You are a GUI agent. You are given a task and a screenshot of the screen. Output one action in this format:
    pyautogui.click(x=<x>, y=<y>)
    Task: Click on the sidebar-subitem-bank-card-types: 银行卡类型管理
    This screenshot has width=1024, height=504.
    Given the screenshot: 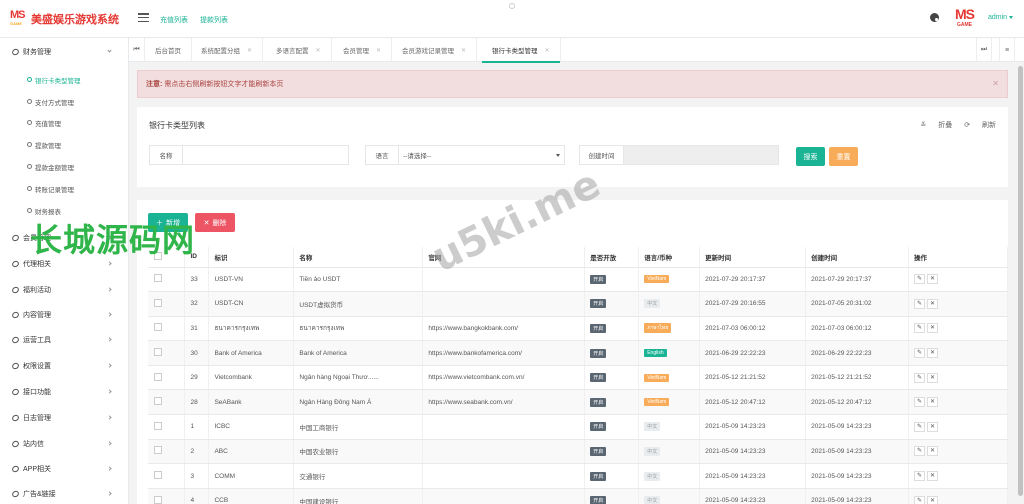 What is the action you would take?
    pyautogui.click(x=64, y=79)
    